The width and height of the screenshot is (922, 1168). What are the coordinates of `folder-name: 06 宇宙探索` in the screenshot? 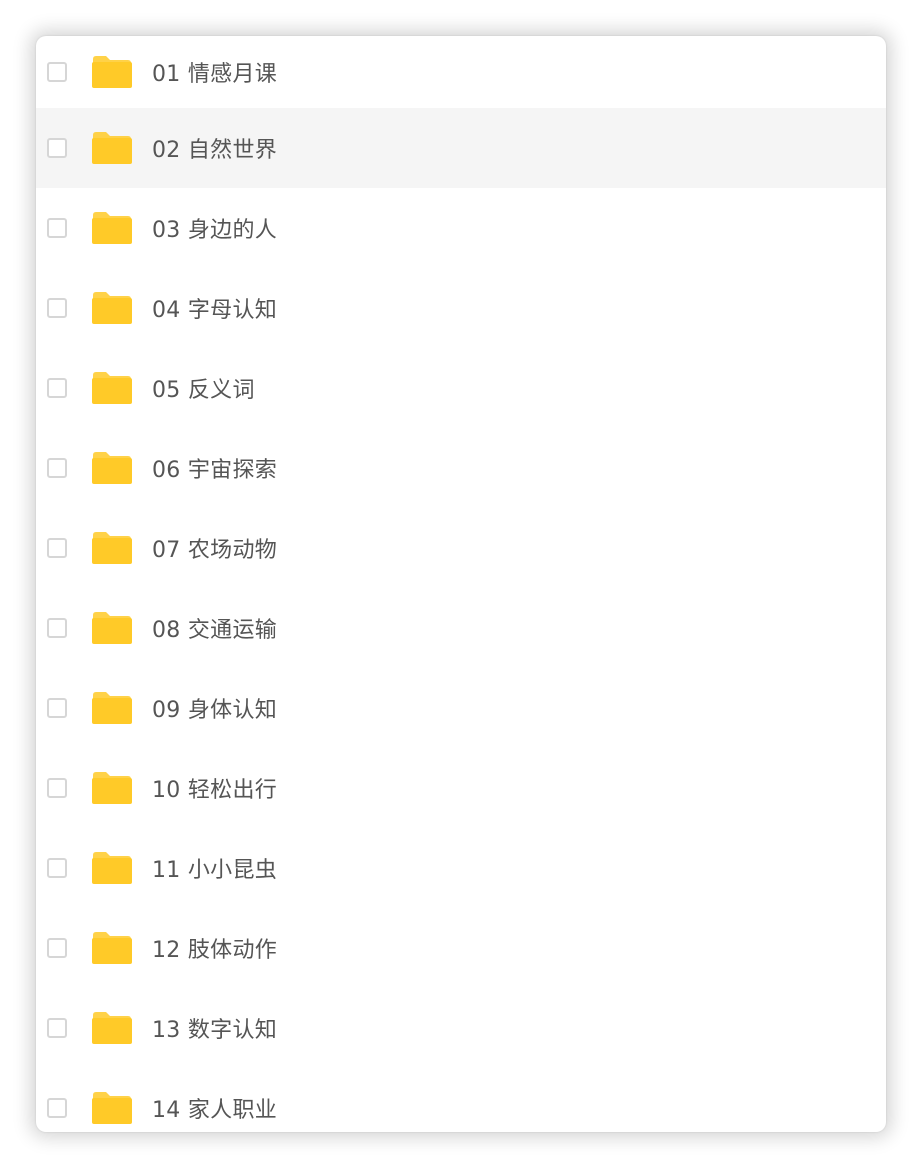 It's located at (215, 470).